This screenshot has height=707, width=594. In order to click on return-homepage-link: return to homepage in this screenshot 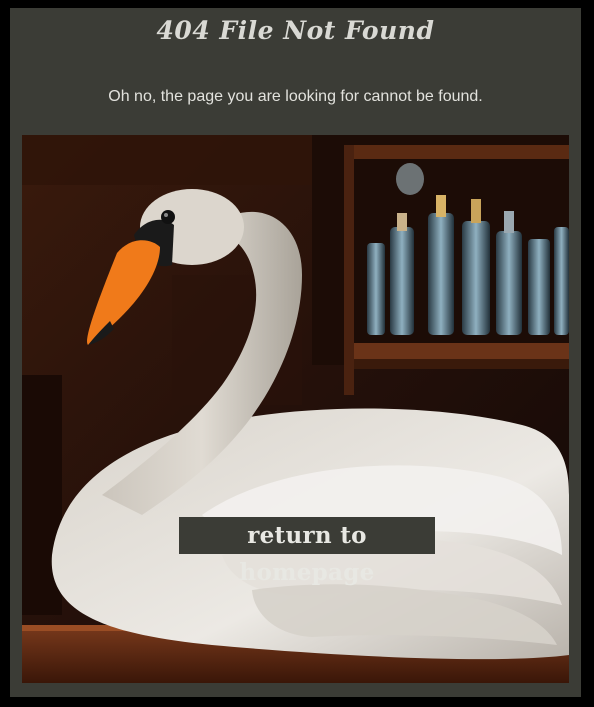, I will do `click(307, 551)`.